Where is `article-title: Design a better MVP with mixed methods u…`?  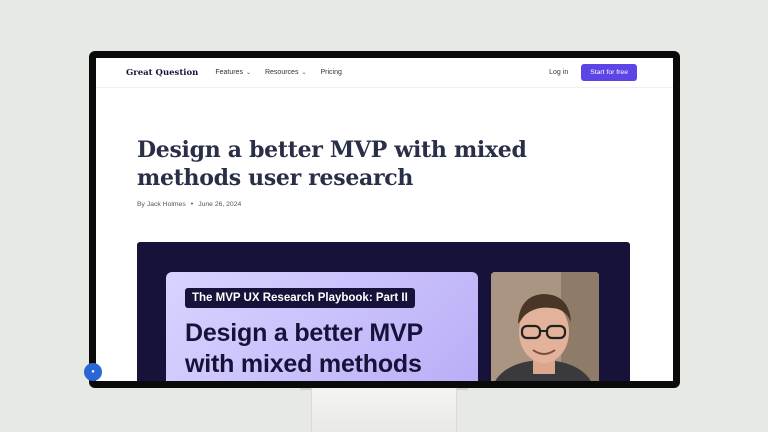
article-title: Design a better MVP with mixed methods u… is located at coordinates (332, 164).